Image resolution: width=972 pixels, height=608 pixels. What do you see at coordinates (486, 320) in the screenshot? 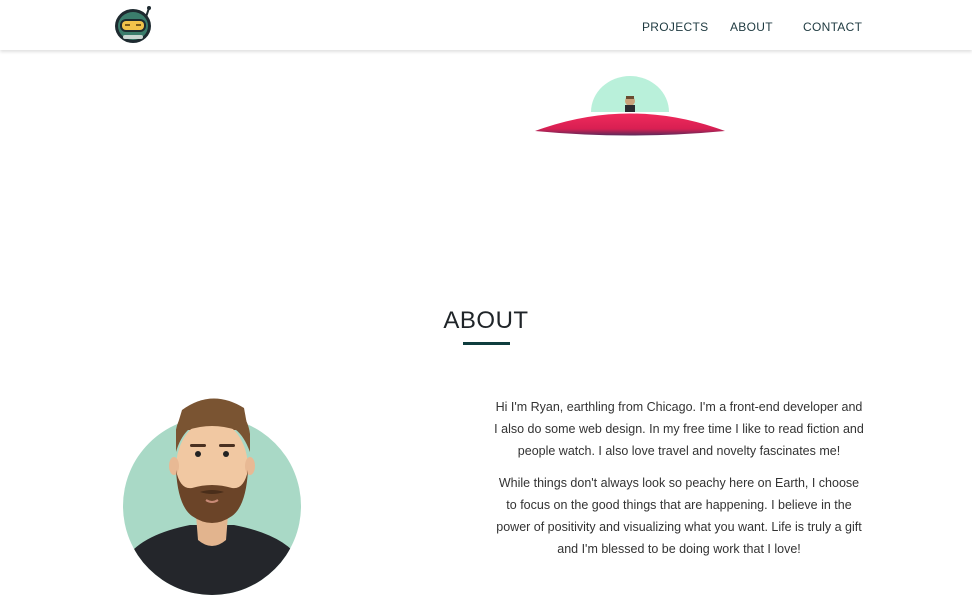
I see `about-section-title: ABOUT` at bounding box center [486, 320].